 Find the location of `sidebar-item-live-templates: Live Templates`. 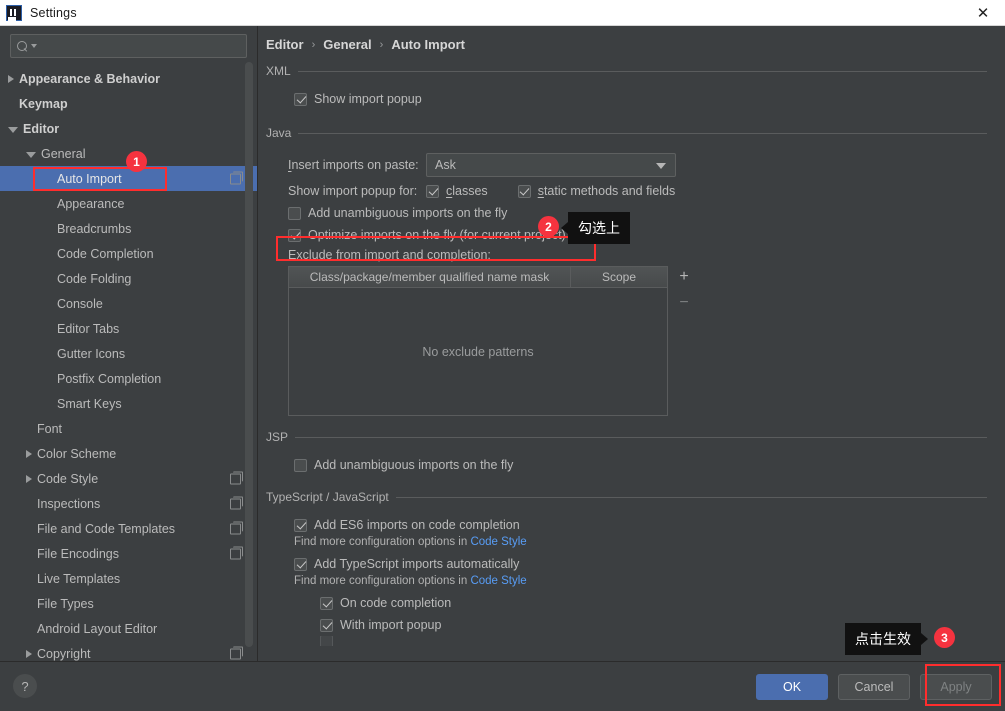

sidebar-item-live-templates: Live Templates is located at coordinates (128, 578).